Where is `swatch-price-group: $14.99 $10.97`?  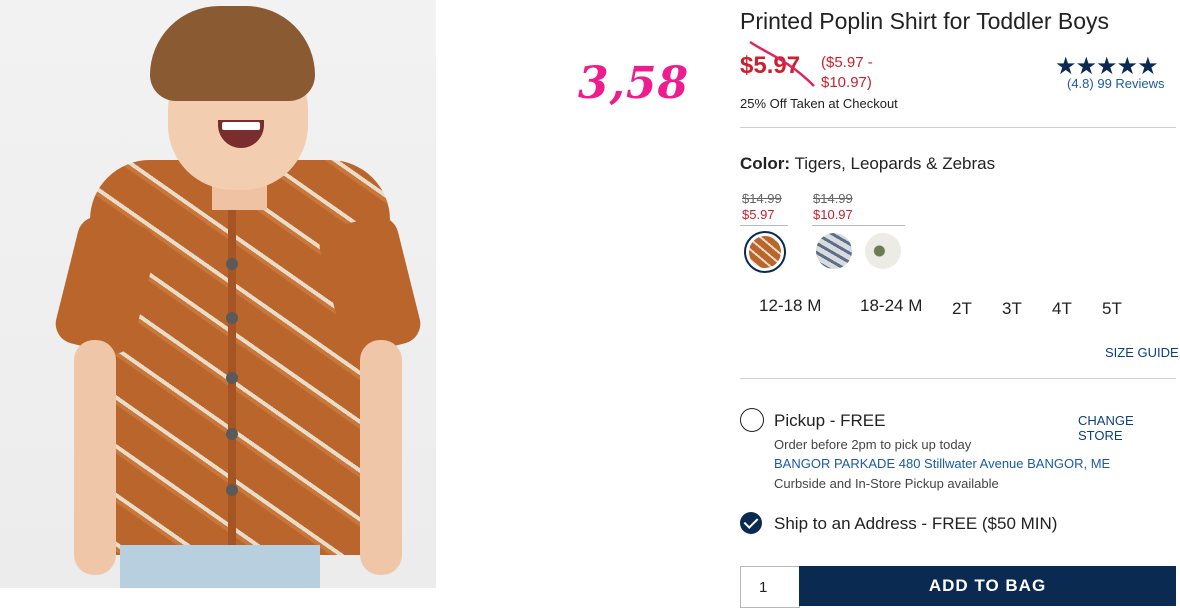 swatch-price-group: $14.99 $10.97 is located at coordinates (833, 207).